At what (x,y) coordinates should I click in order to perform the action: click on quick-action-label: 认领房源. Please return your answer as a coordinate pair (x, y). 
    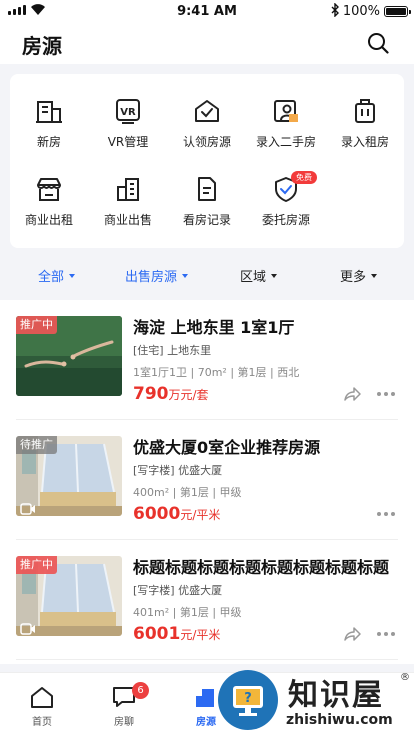
    Looking at the image, I should click on (206, 142).